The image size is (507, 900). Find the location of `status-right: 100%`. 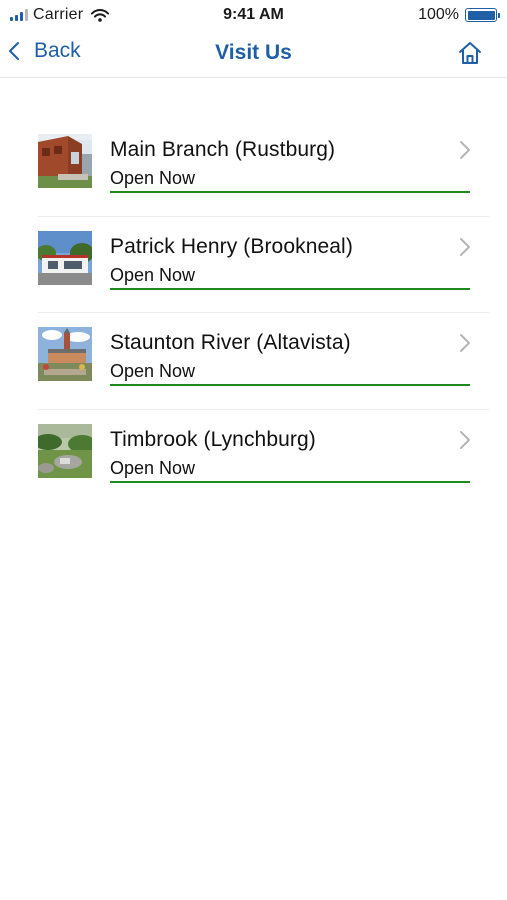

status-right: 100% is located at coordinates (459, 15).